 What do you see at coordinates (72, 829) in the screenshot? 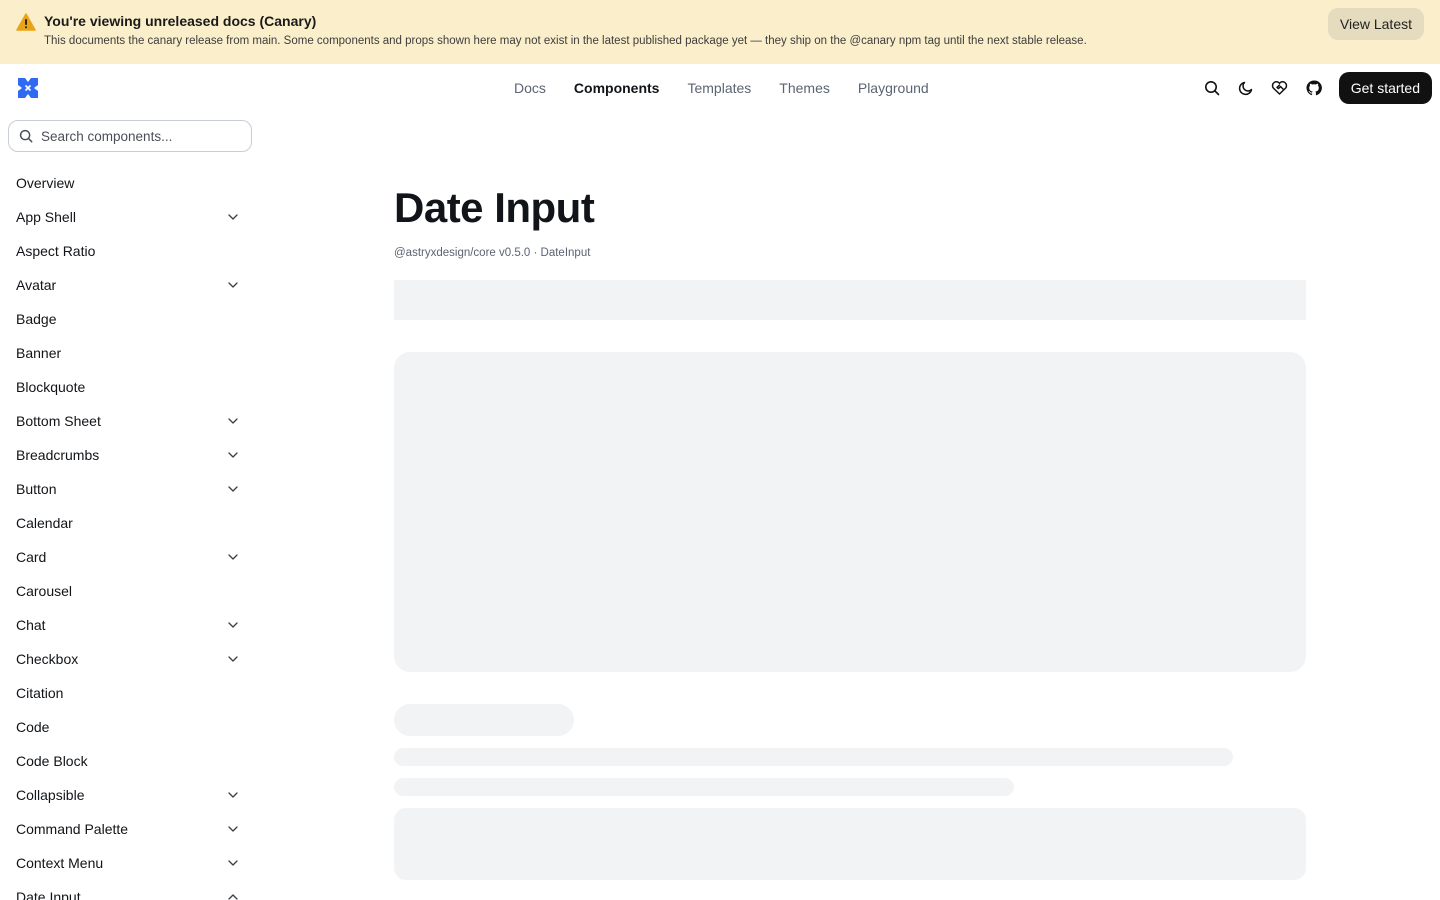
I see `sidebar-item-label: Command Palette` at bounding box center [72, 829].